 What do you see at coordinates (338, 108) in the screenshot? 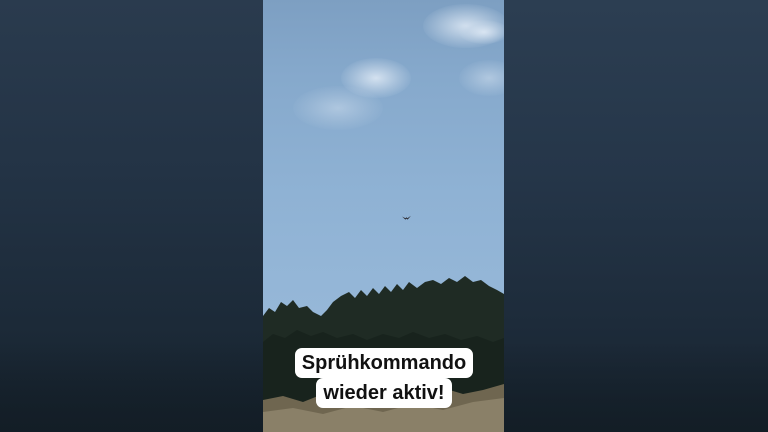
I see `cloud-mid-faint` at bounding box center [338, 108].